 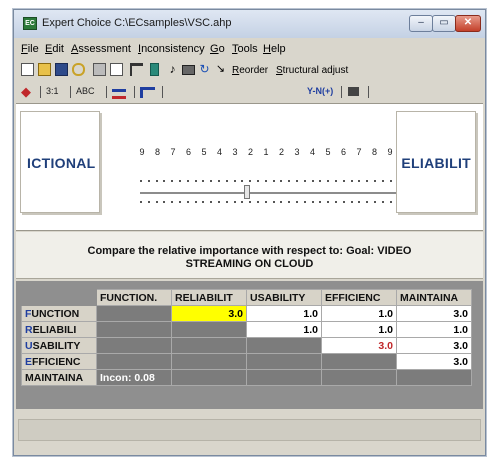 I want to click on structural-adjust-button: Structural adjust, so click(x=312, y=70).